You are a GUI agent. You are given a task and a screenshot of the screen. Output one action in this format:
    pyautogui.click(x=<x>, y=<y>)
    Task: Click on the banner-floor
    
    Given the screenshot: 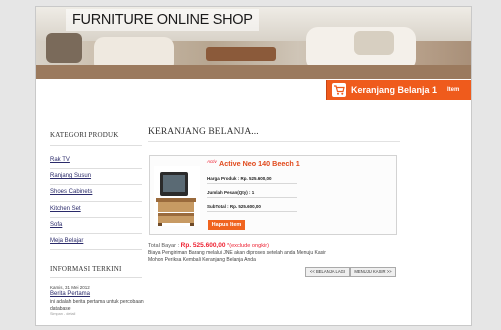 What is the action you would take?
    pyautogui.click(x=253, y=72)
    